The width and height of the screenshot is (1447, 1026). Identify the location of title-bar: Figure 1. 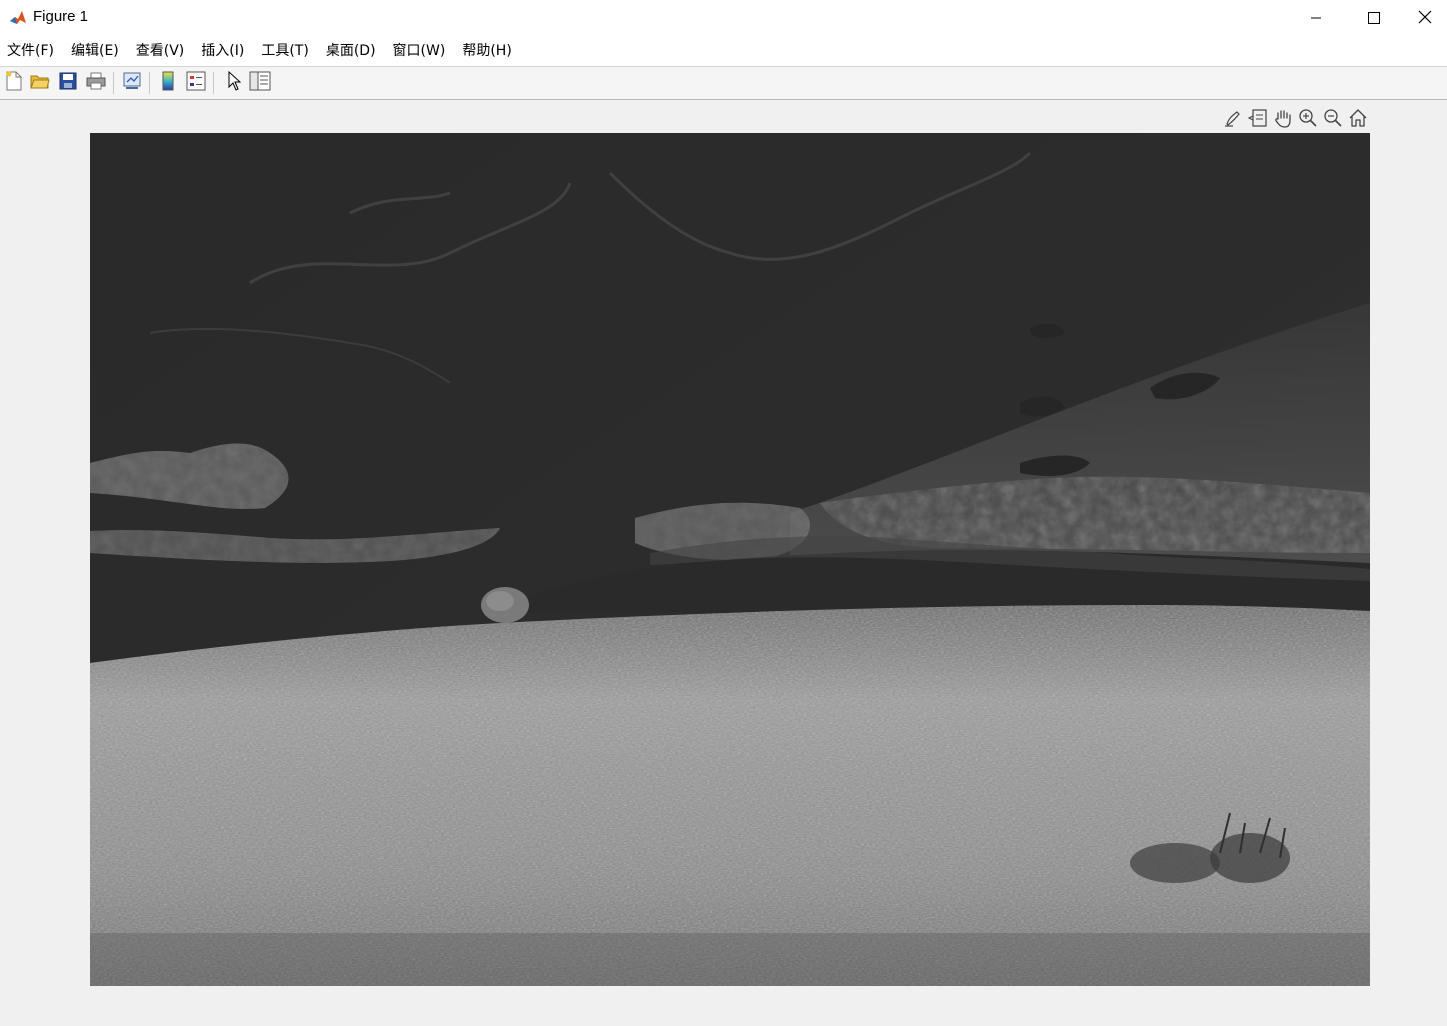
(723, 18).